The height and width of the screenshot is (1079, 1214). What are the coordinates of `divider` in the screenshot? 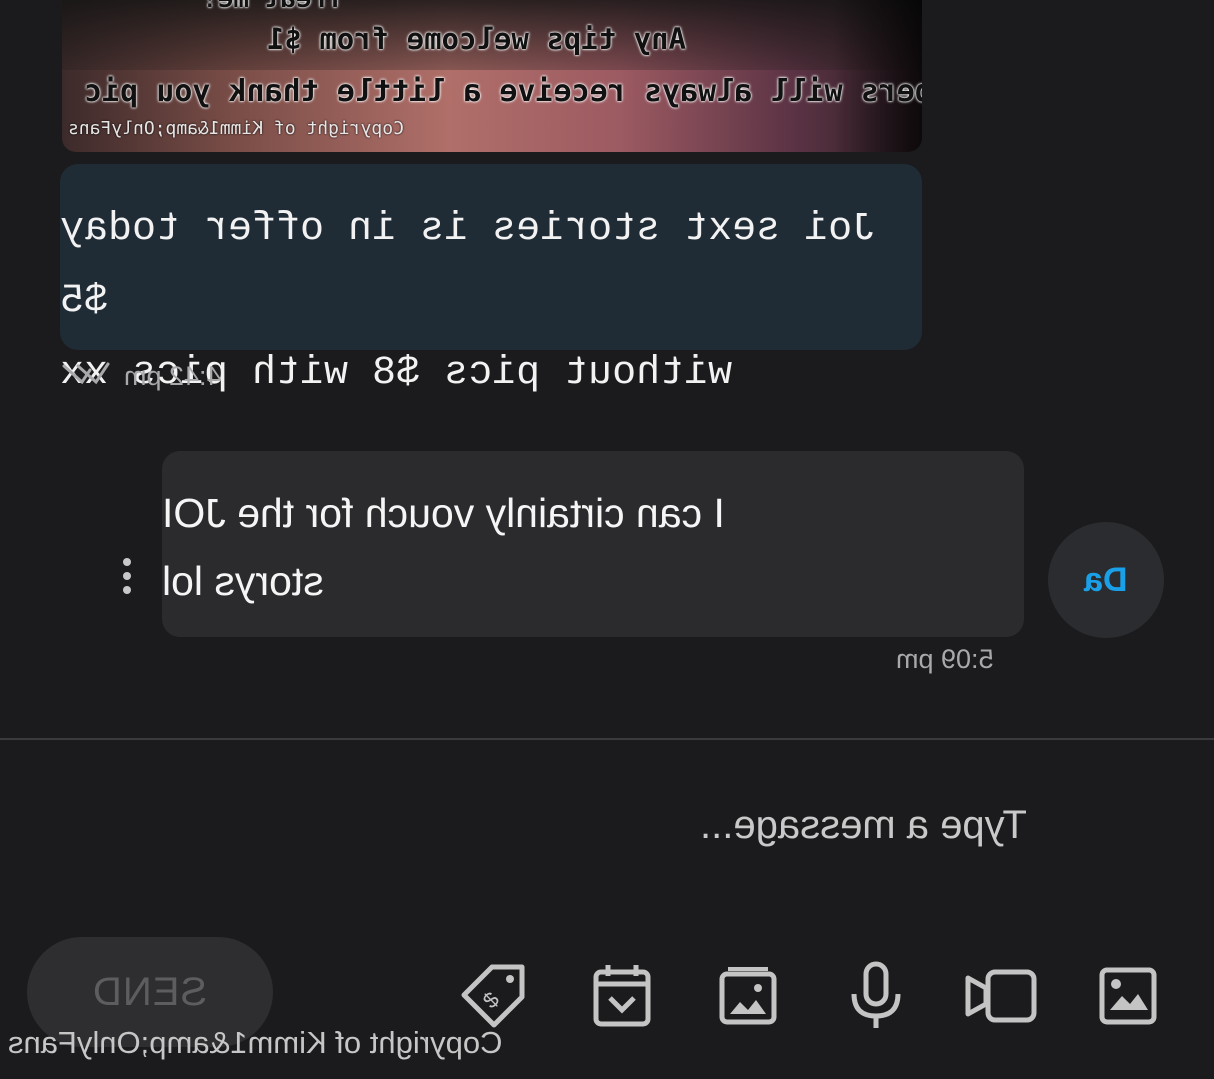 It's located at (607, 739).